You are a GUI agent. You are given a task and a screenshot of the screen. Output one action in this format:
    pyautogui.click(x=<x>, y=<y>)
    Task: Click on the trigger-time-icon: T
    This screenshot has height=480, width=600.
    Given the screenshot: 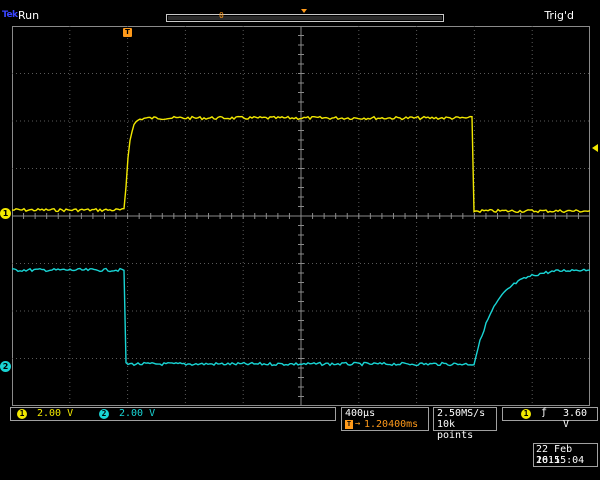 What is the action you would take?
    pyautogui.click(x=127, y=32)
    